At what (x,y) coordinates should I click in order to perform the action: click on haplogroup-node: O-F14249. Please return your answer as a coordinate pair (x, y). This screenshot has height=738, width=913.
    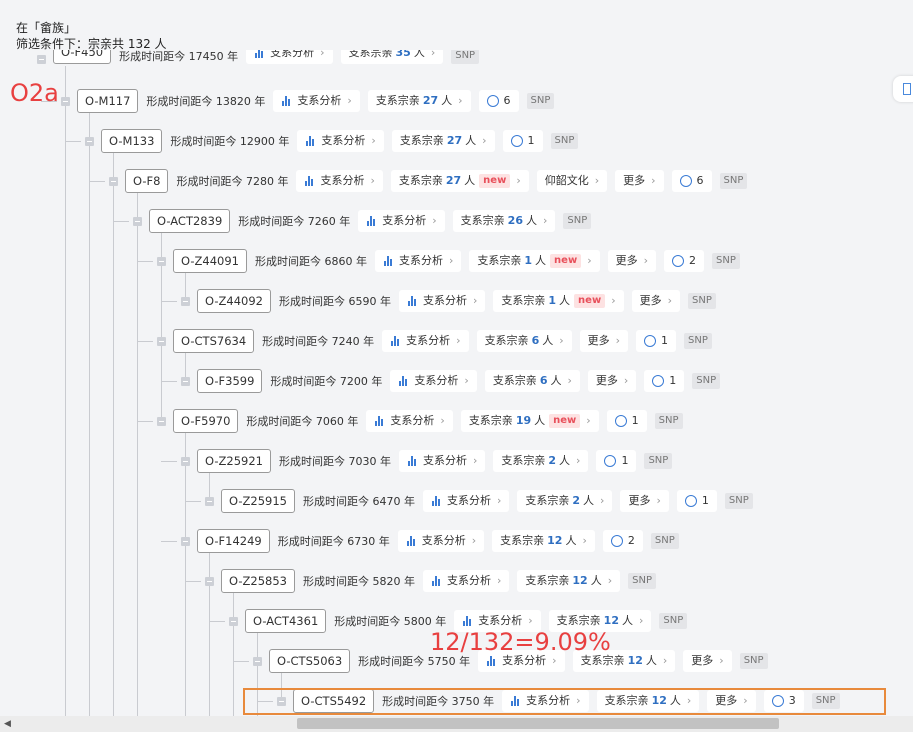
    Looking at the image, I should click on (233, 541).